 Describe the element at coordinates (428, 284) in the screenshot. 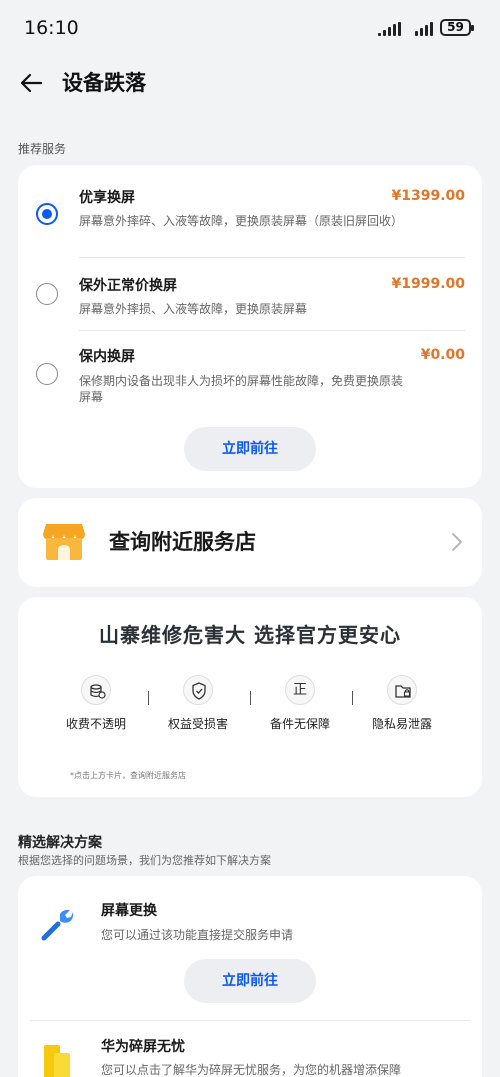

I see `option-price: ¥1999.00` at that location.